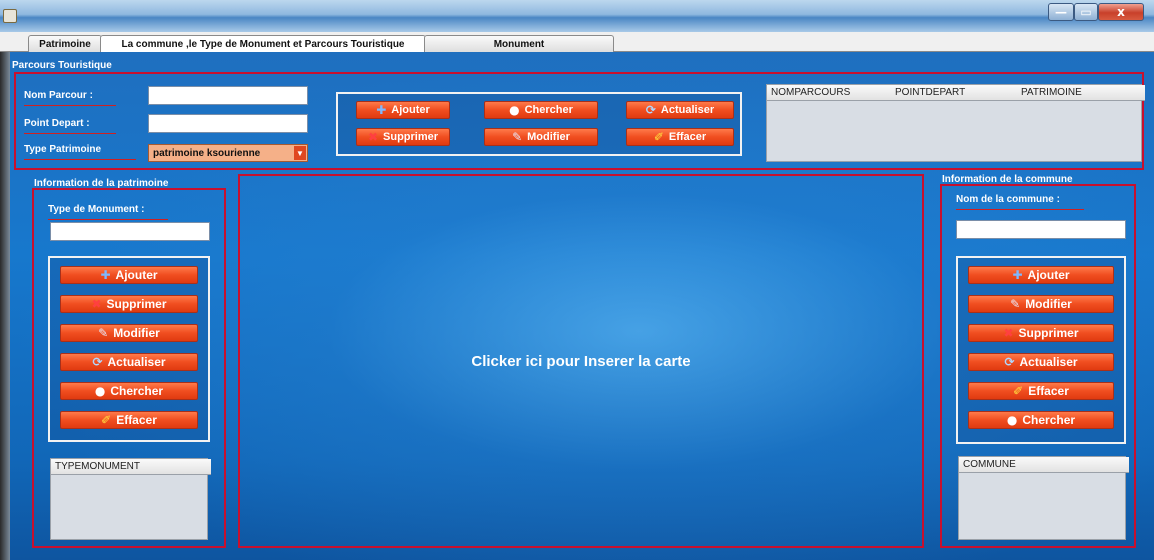  I want to click on patrimoine-actualiser-button: ⟳ Actualiser, so click(129, 362).